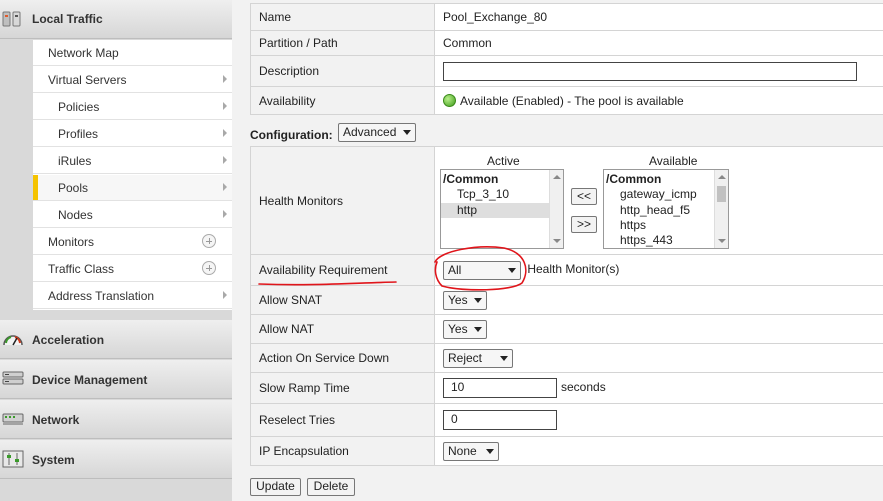  What do you see at coordinates (132, 242) in the screenshot?
I see `sidebar-item-monitors: Monitors` at bounding box center [132, 242].